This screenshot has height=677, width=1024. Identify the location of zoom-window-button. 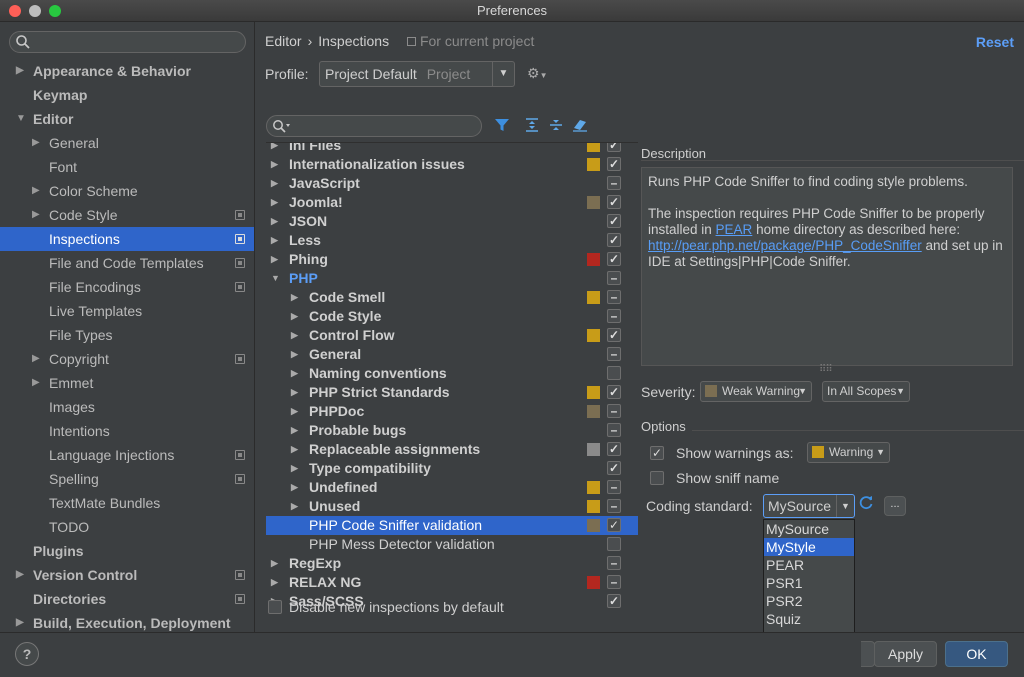
(55, 11).